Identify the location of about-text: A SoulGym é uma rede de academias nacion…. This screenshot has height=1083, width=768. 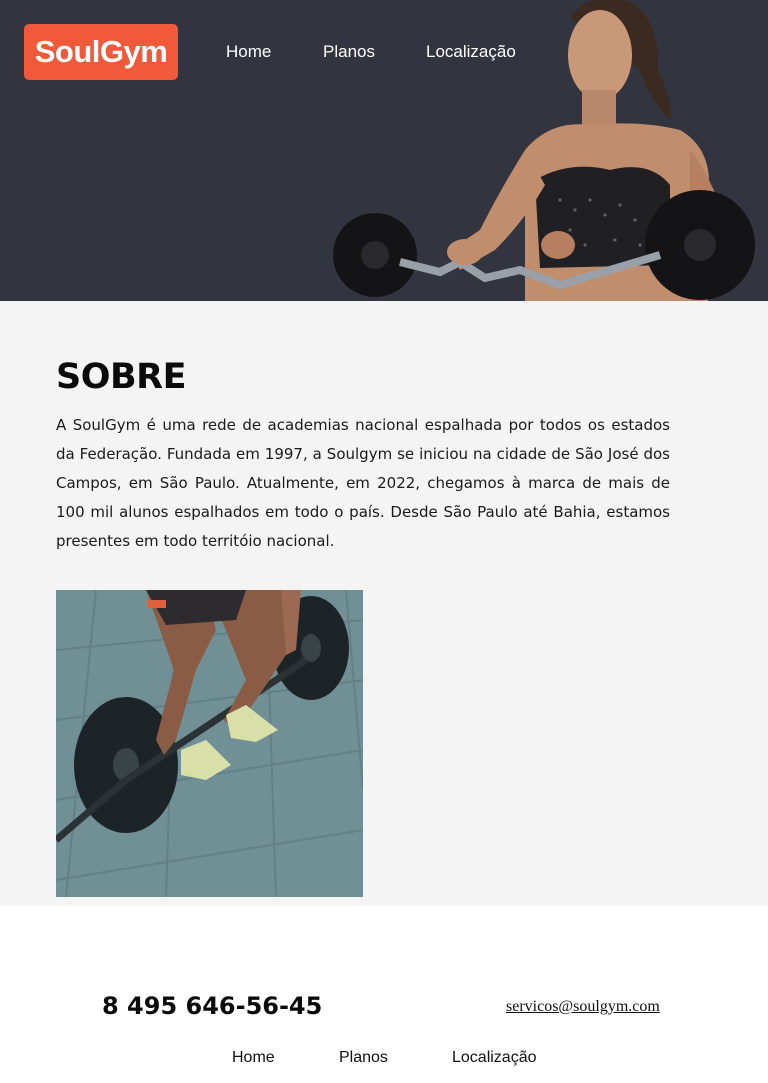
(363, 483).